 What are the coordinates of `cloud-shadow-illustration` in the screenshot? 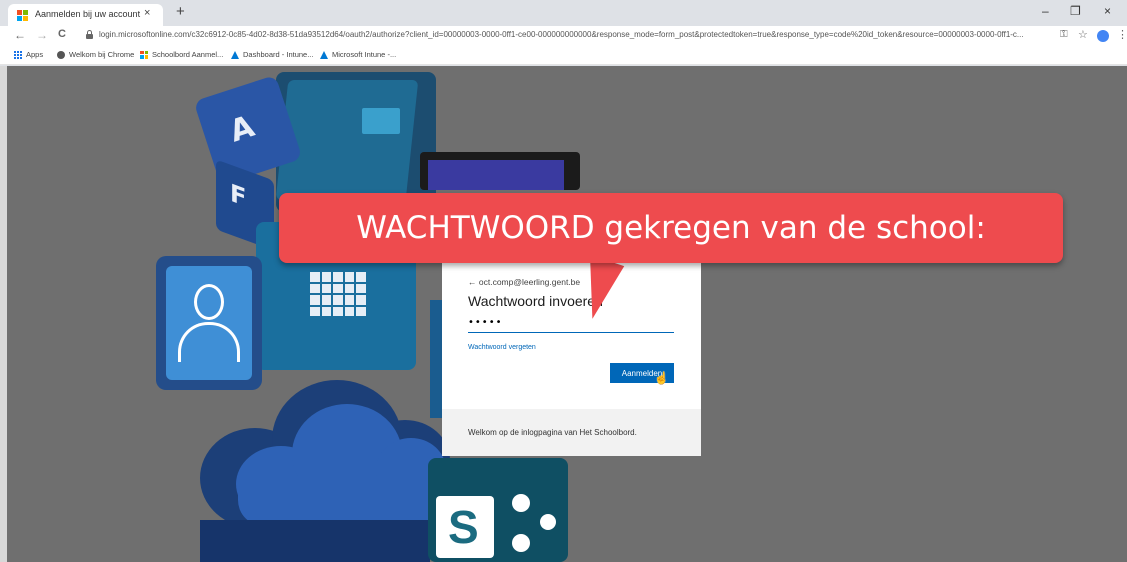 It's located at (315, 541).